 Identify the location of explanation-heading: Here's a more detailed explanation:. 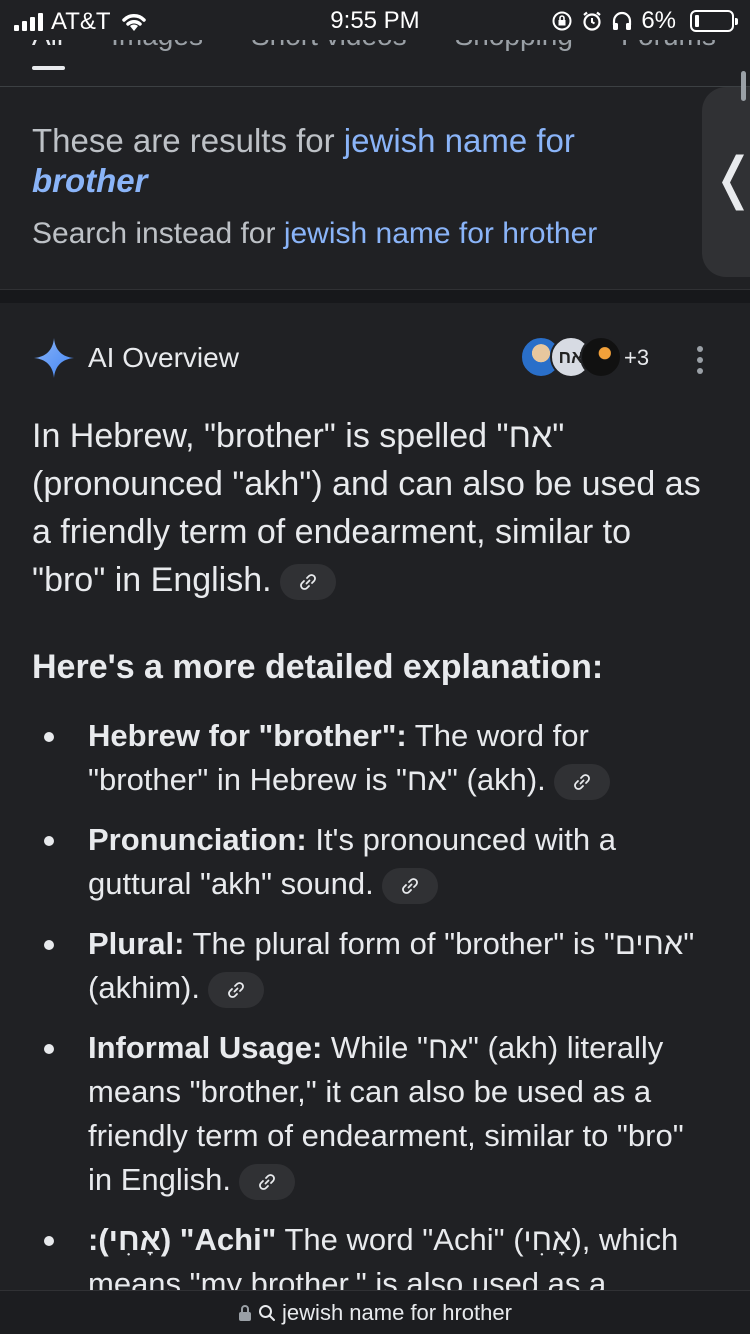
(318, 667).